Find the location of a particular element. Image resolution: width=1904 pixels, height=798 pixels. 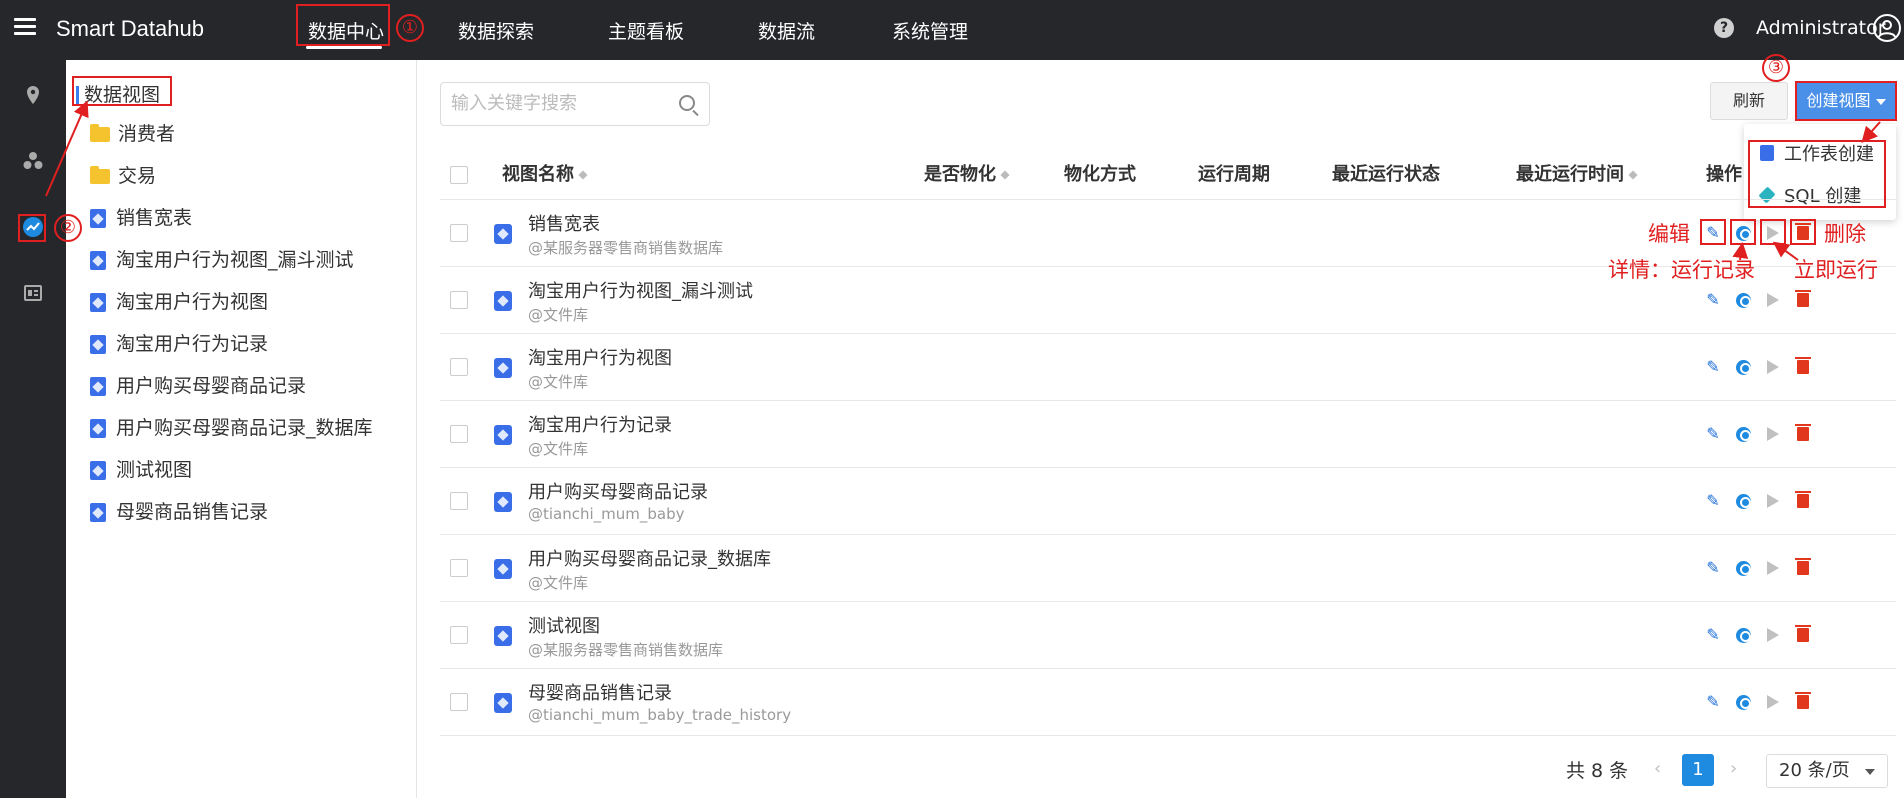

column-header-materialized: 是否物化 is located at coordinates (967, 175).